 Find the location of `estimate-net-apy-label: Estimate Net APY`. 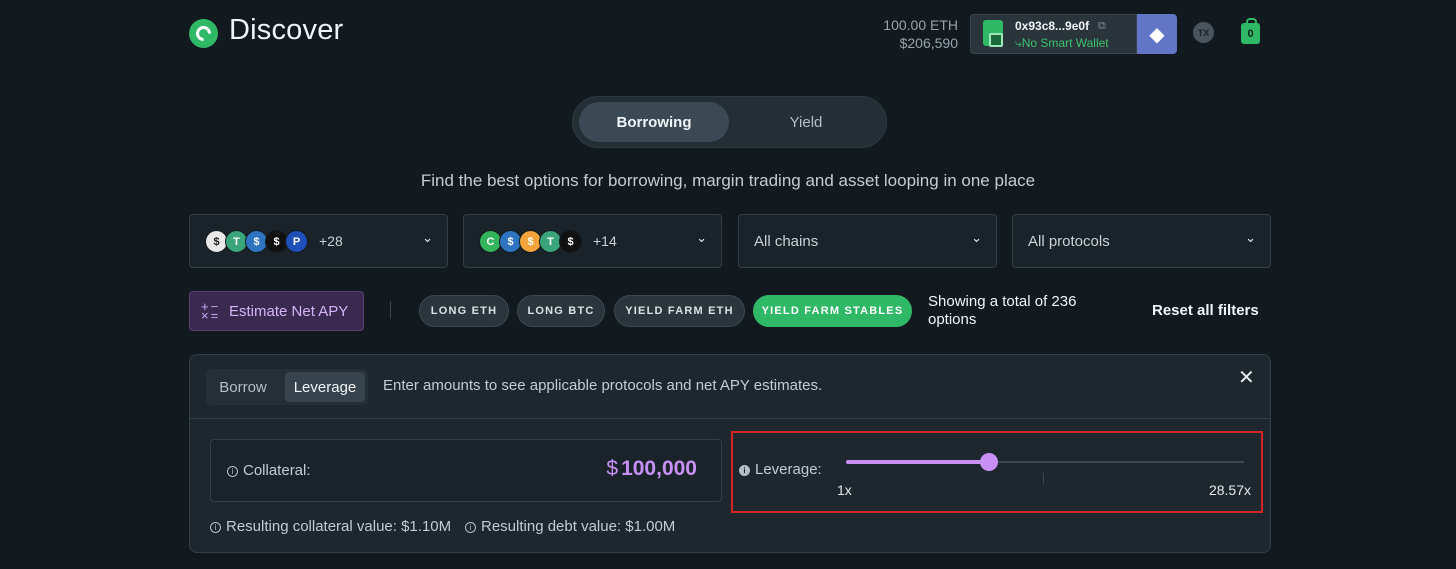

estimate-net-apy-label: Estimate Net APY is located at coordinates (289, 311).